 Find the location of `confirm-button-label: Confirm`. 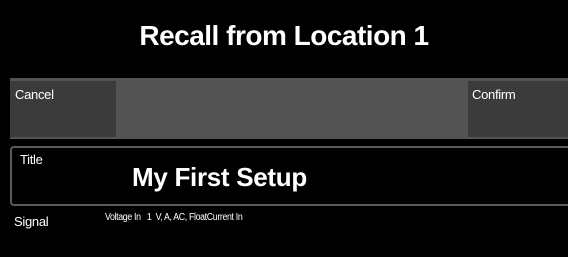

confirm-button-label: Confirm is located at coordinates (494, 94).